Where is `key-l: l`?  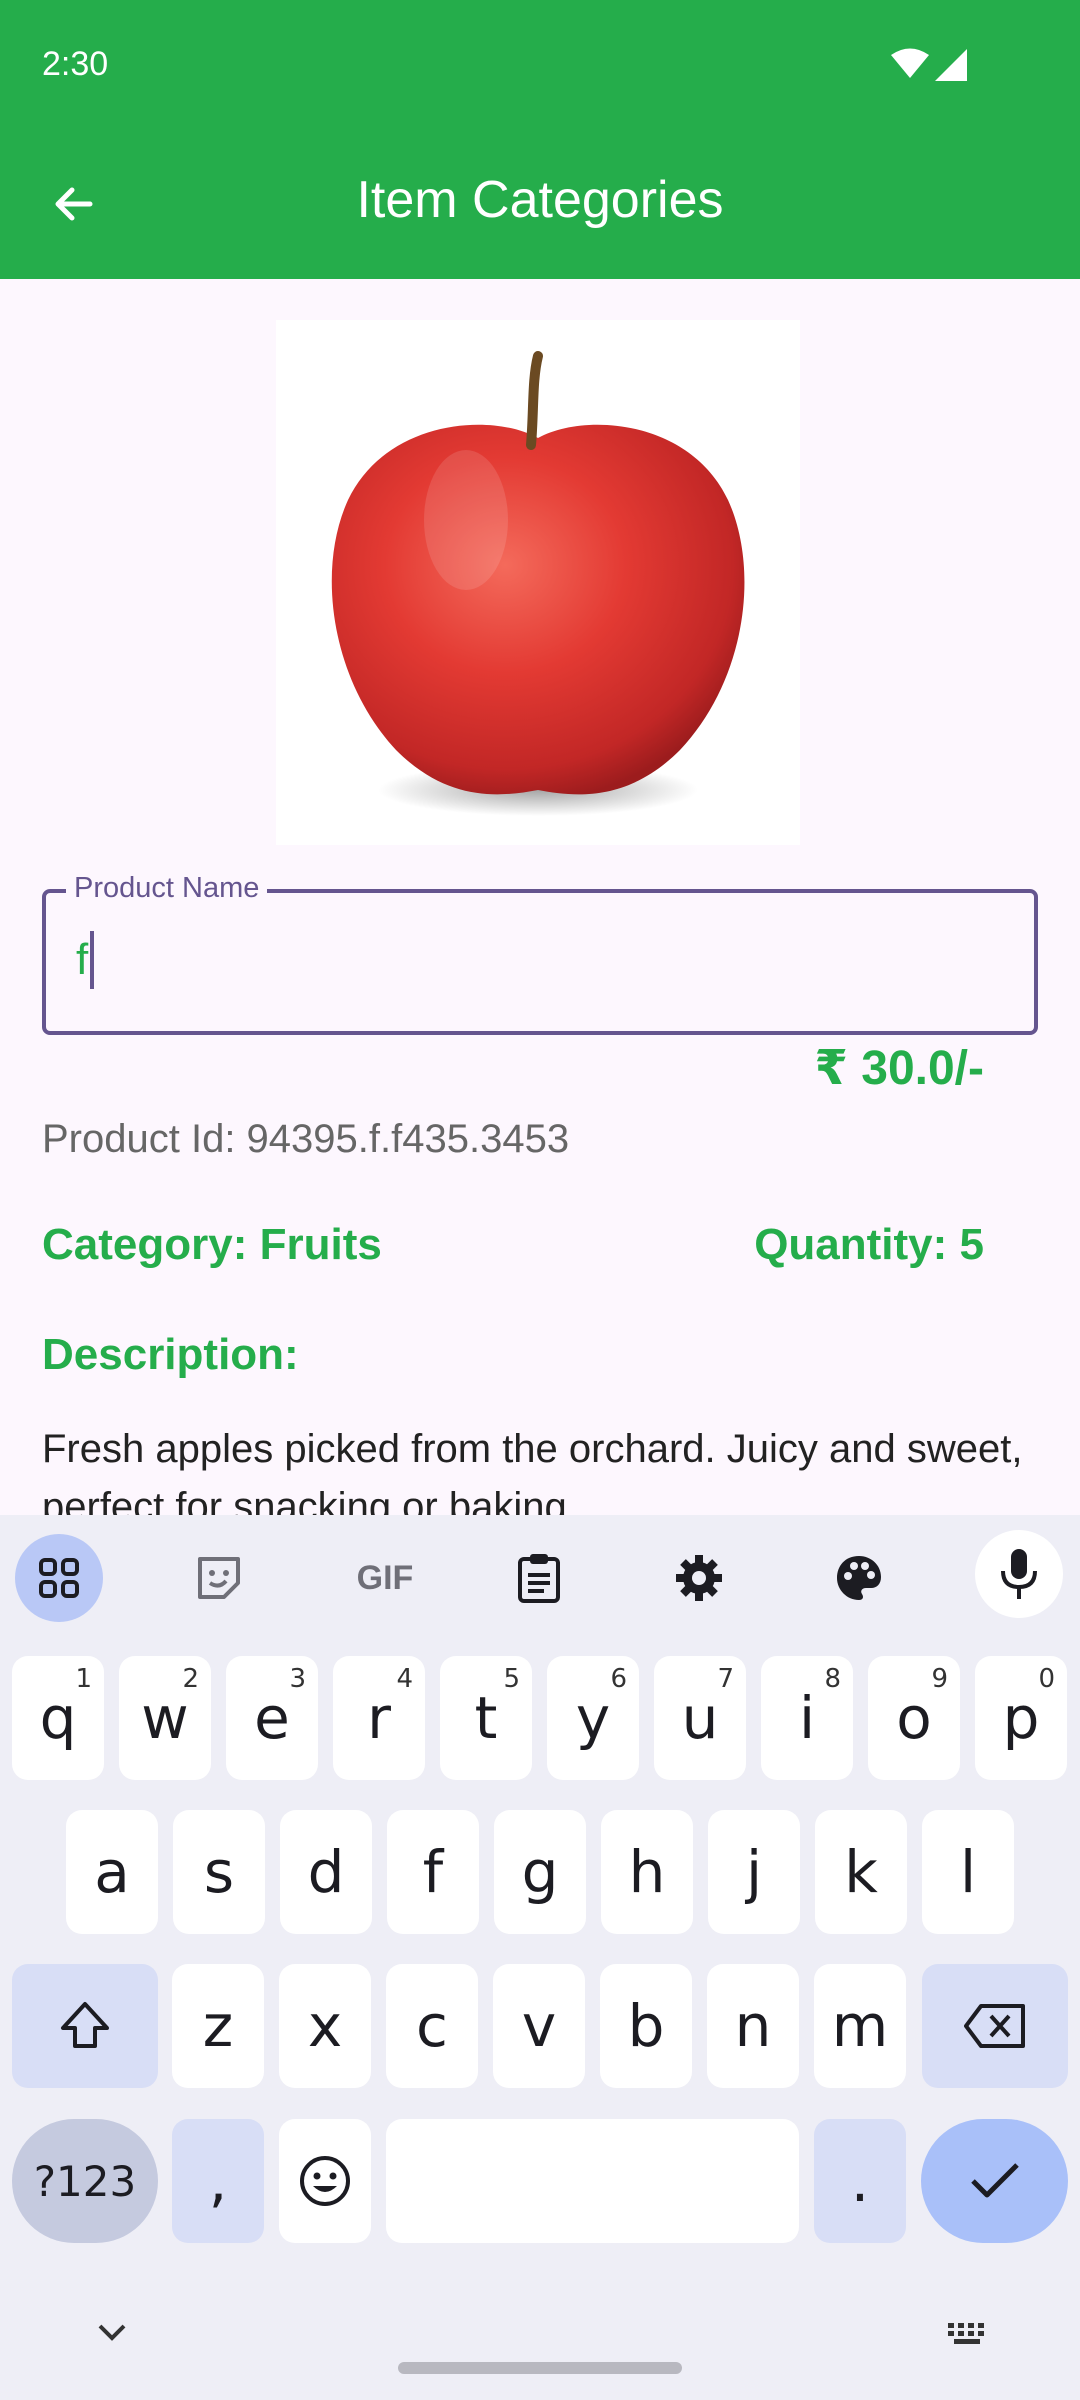 key-l: l is located at coordinates (968, 1872).